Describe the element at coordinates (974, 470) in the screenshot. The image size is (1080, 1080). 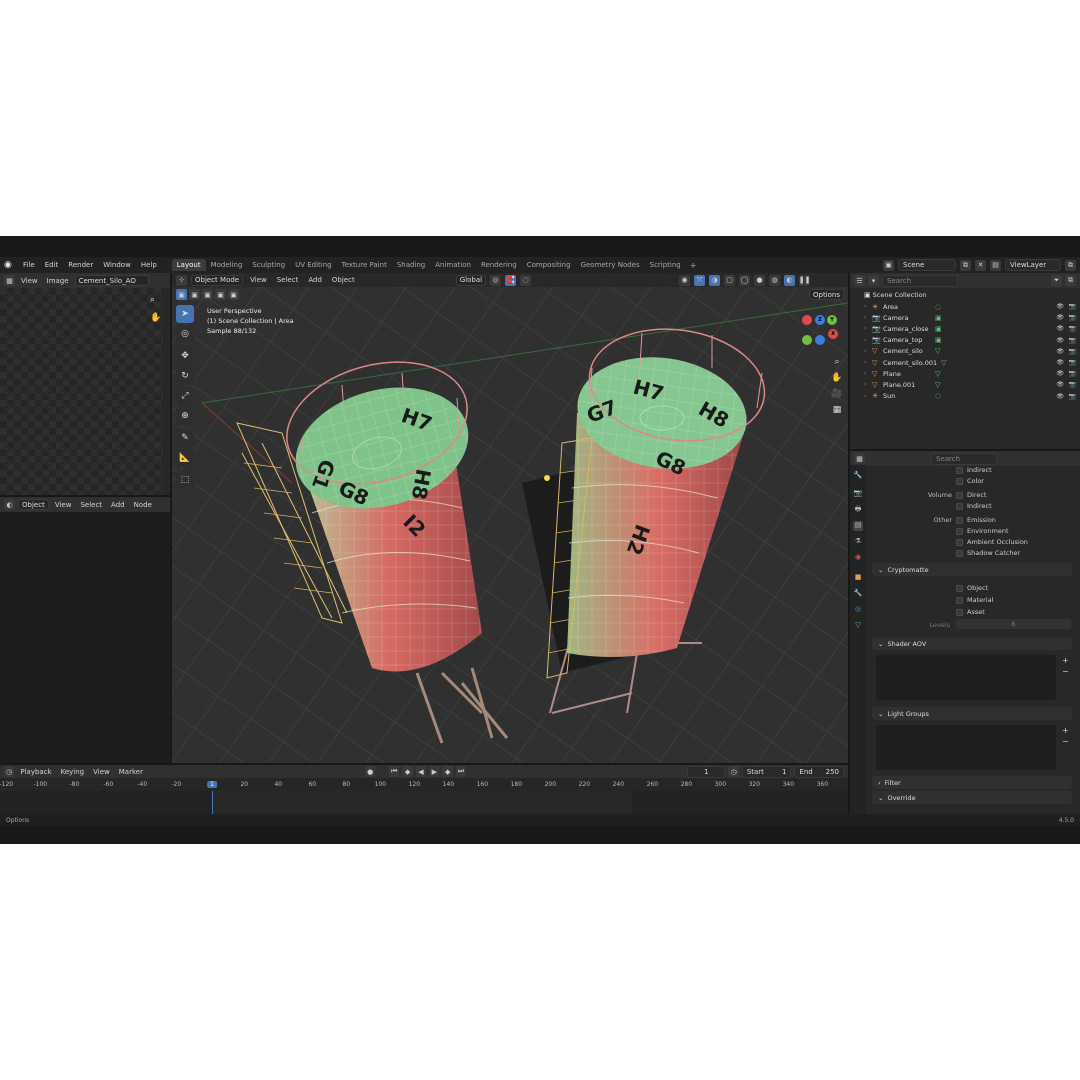
I see `light-indirect-checkbox: Indirect` at that location.